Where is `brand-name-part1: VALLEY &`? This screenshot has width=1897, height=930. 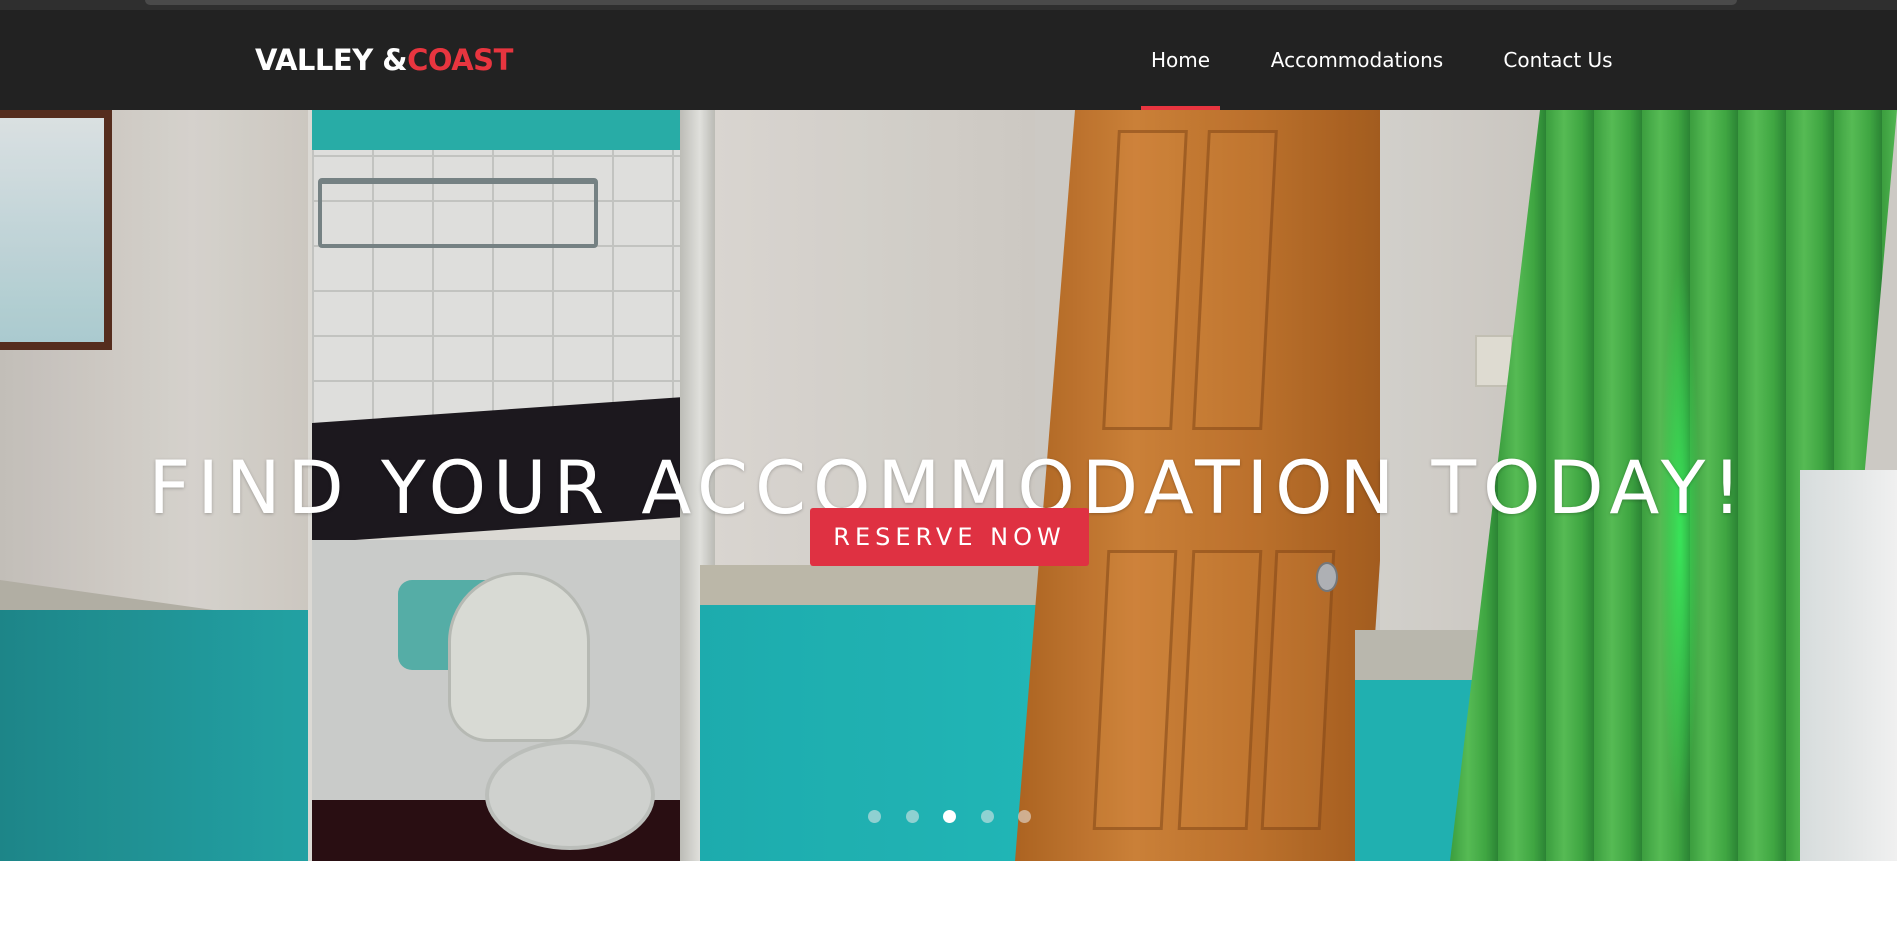
brand-name-part1: VALLEY & is located at coordinates (331, 60).